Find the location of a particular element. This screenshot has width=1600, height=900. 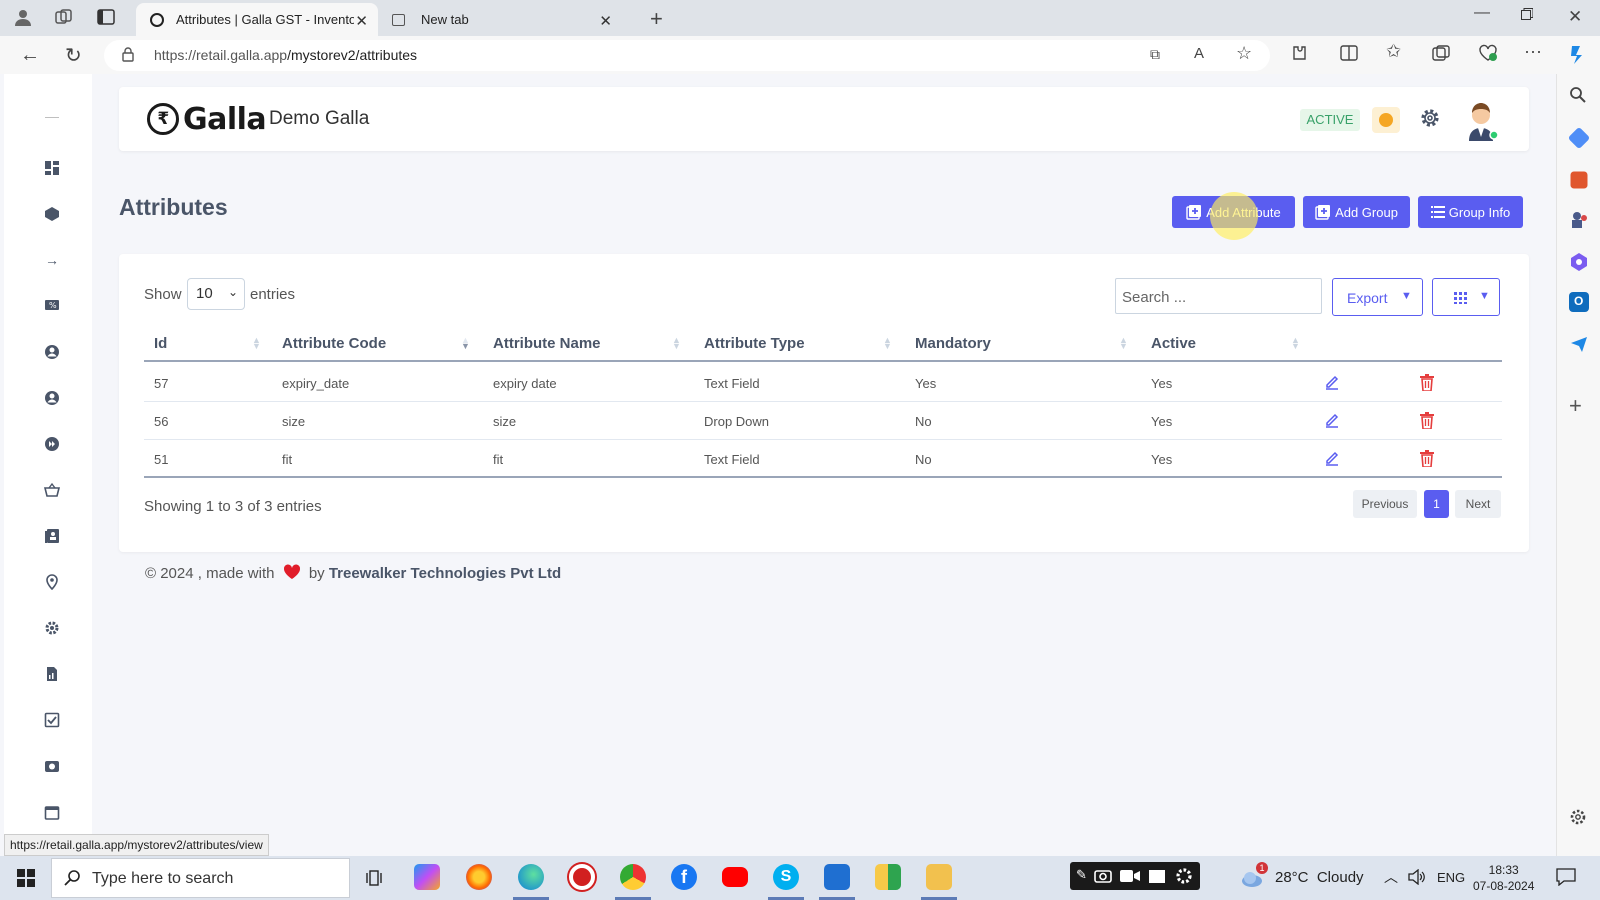

pagination-next: Next is located at coordinates (1478, 504).